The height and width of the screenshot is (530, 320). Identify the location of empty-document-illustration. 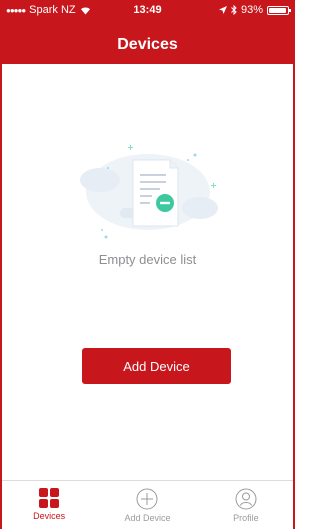
(149, 192).